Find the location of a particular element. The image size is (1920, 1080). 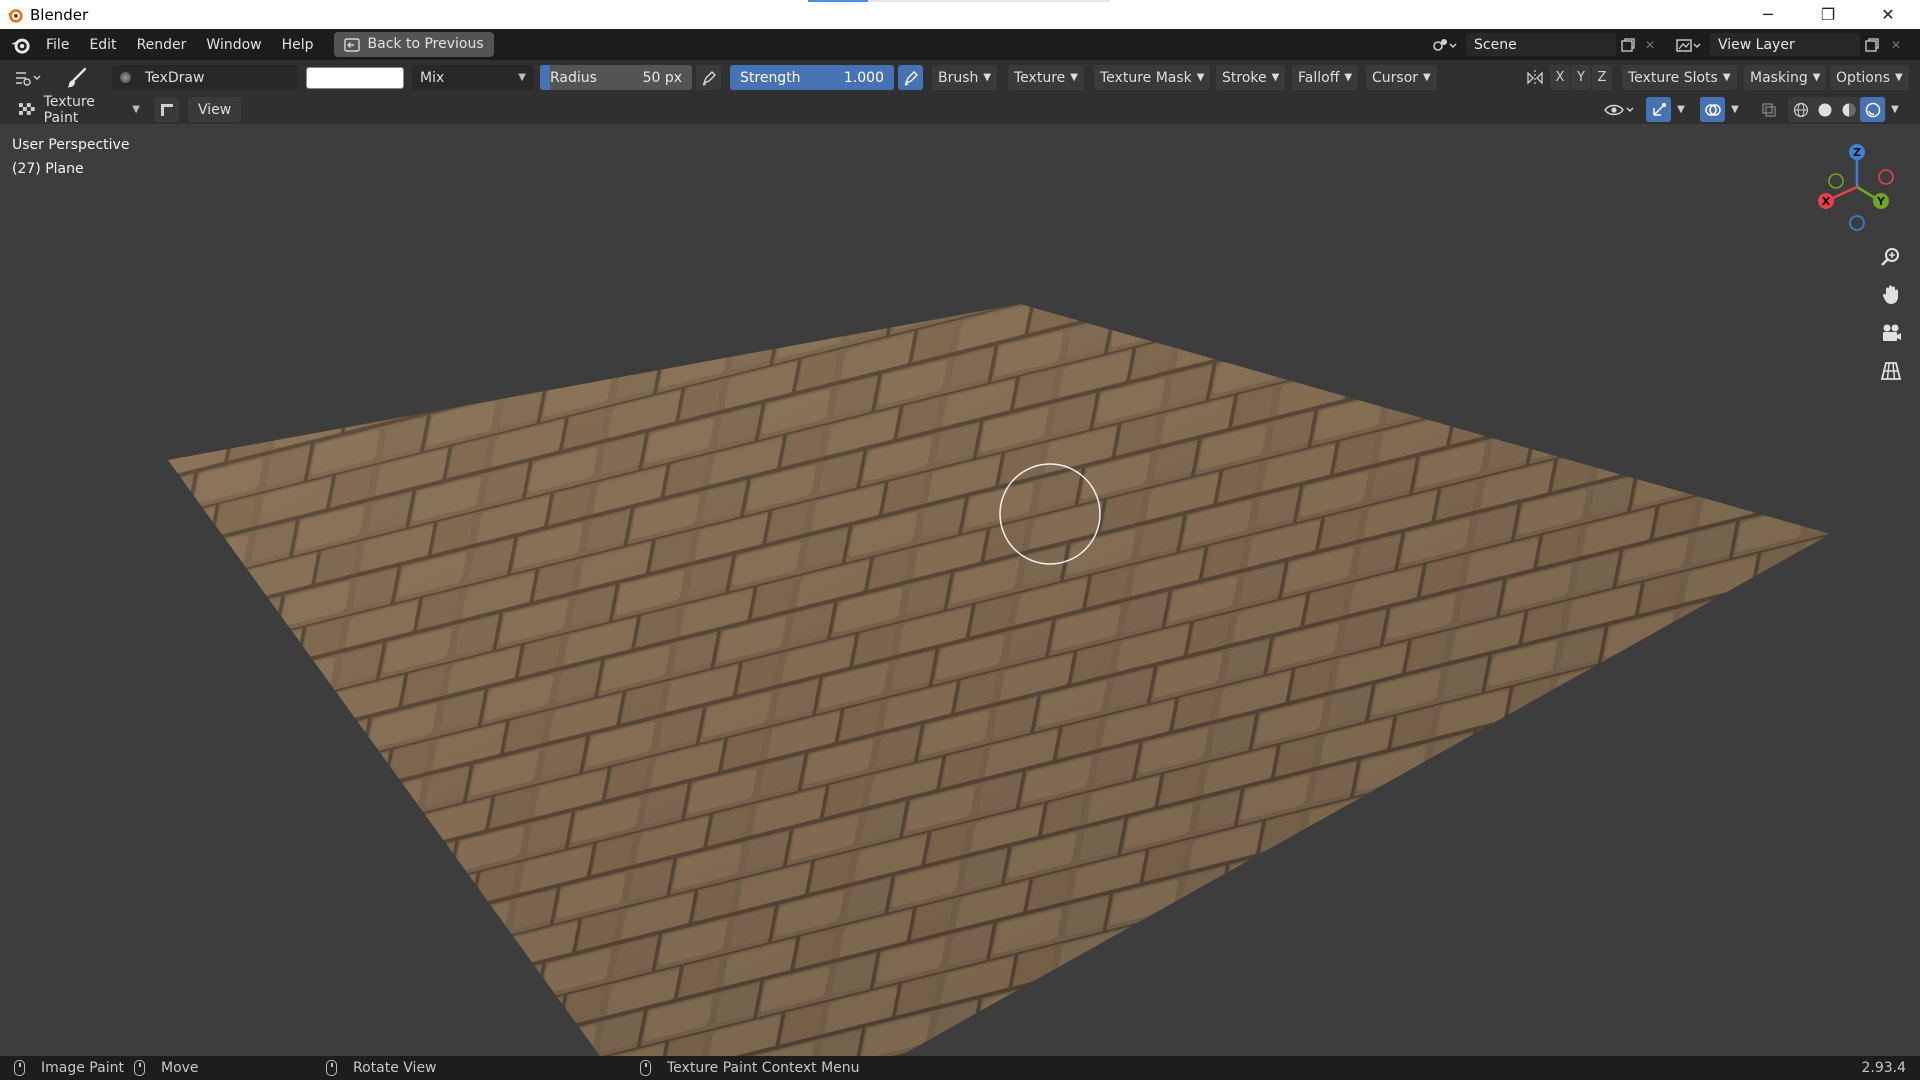

face-mask-icon is located at coordinates (166, 109).